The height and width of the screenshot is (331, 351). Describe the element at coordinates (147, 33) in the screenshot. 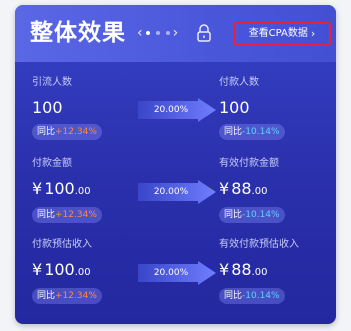

I see `pager-dot-active` at that location.